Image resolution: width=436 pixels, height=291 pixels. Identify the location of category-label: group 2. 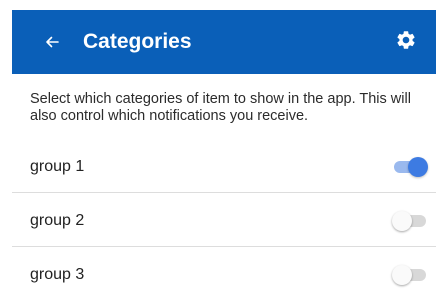
(57, 220).